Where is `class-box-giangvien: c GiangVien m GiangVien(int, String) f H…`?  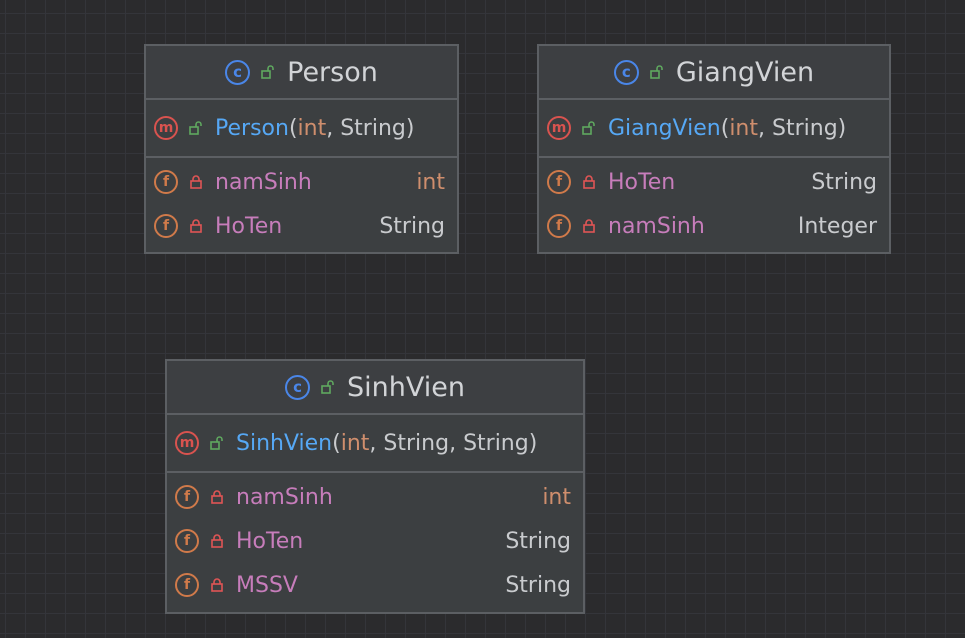 class-box-giangvien: c GiangVien m GiangVien(int, String) f H… is located at coordinates (714, 149).